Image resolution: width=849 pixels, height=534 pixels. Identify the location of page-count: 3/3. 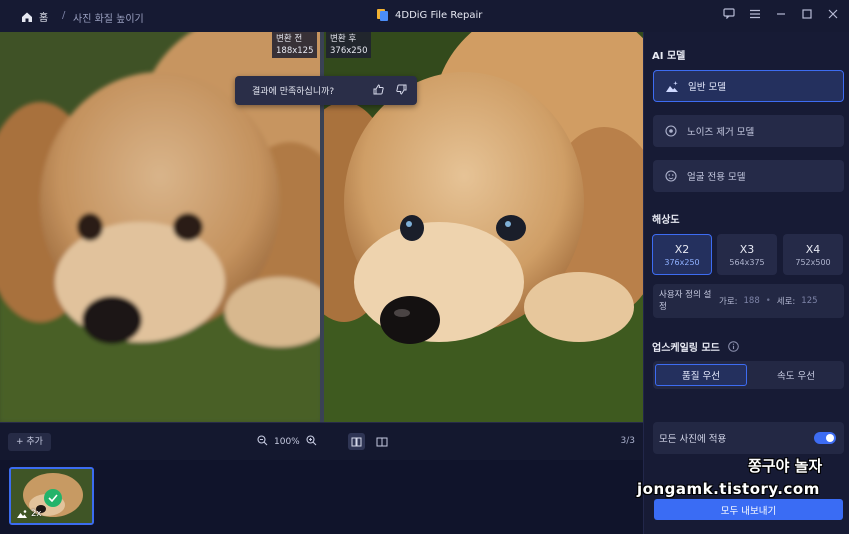
(627, 441).